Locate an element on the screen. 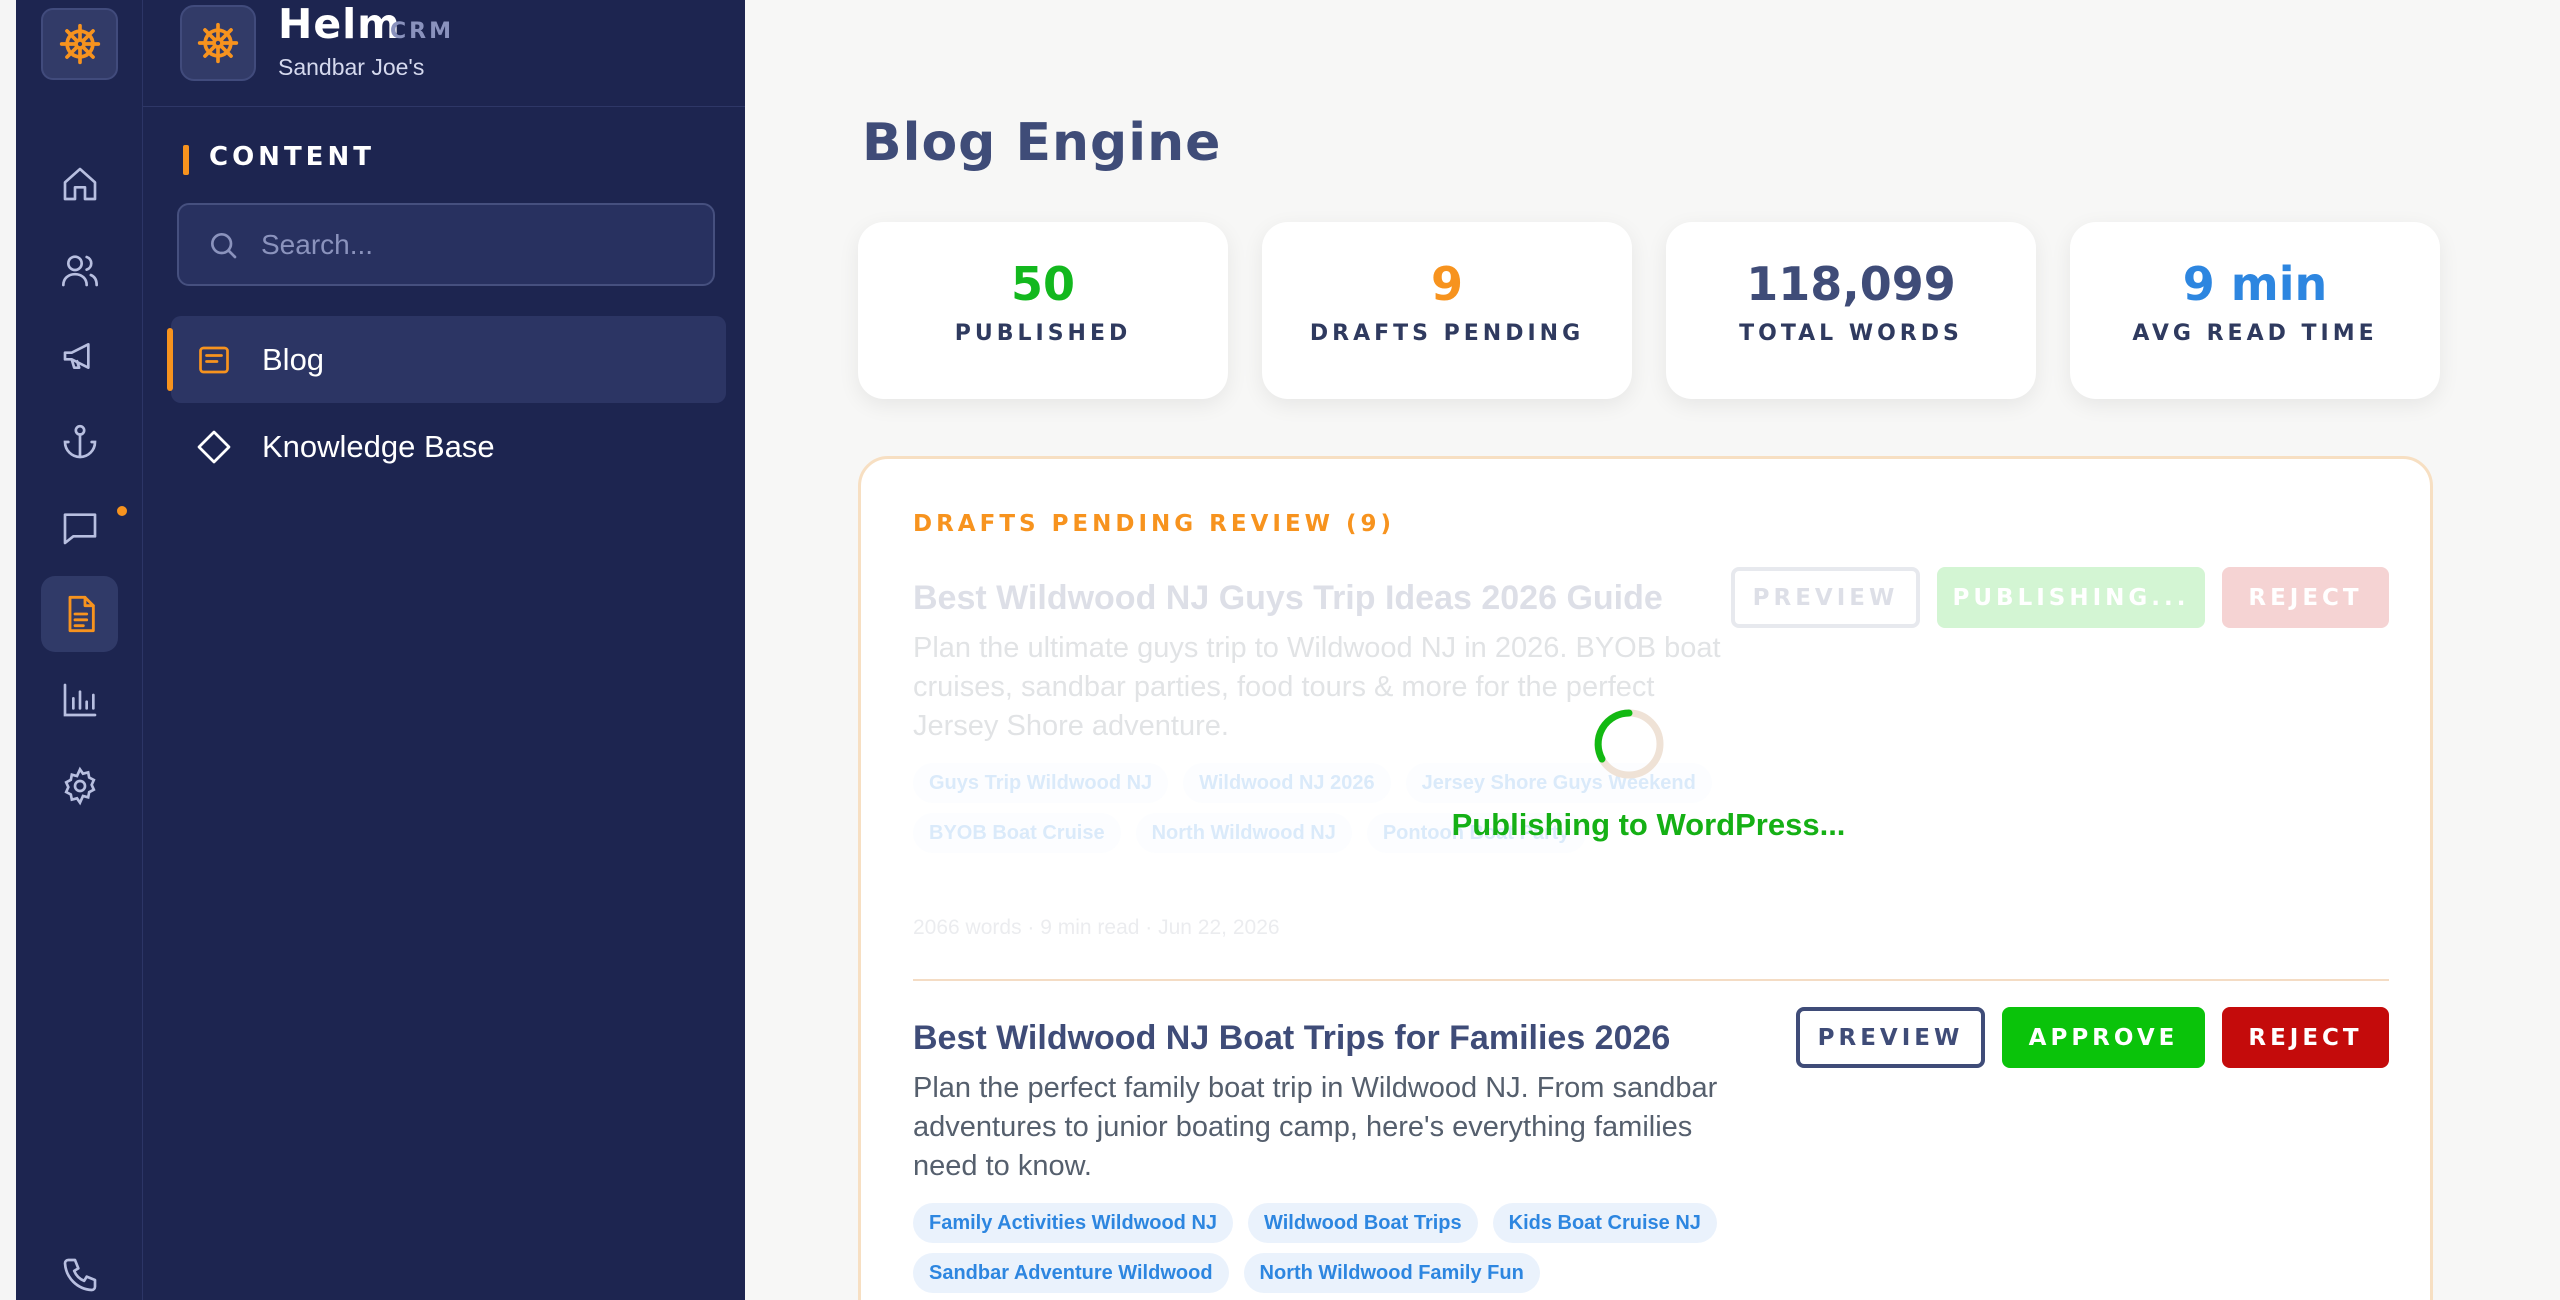 The image size is (2560, 1300). home-icon is located at coordinates (79, 184).